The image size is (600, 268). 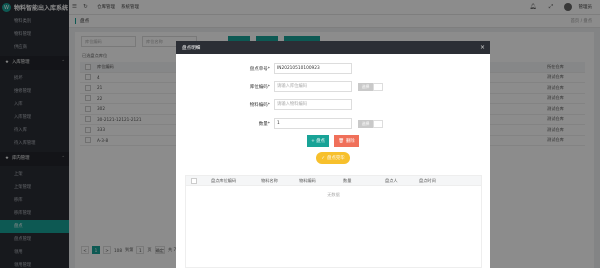 I want to click on col-counter: 盘点人, so click(x=391, y=180).